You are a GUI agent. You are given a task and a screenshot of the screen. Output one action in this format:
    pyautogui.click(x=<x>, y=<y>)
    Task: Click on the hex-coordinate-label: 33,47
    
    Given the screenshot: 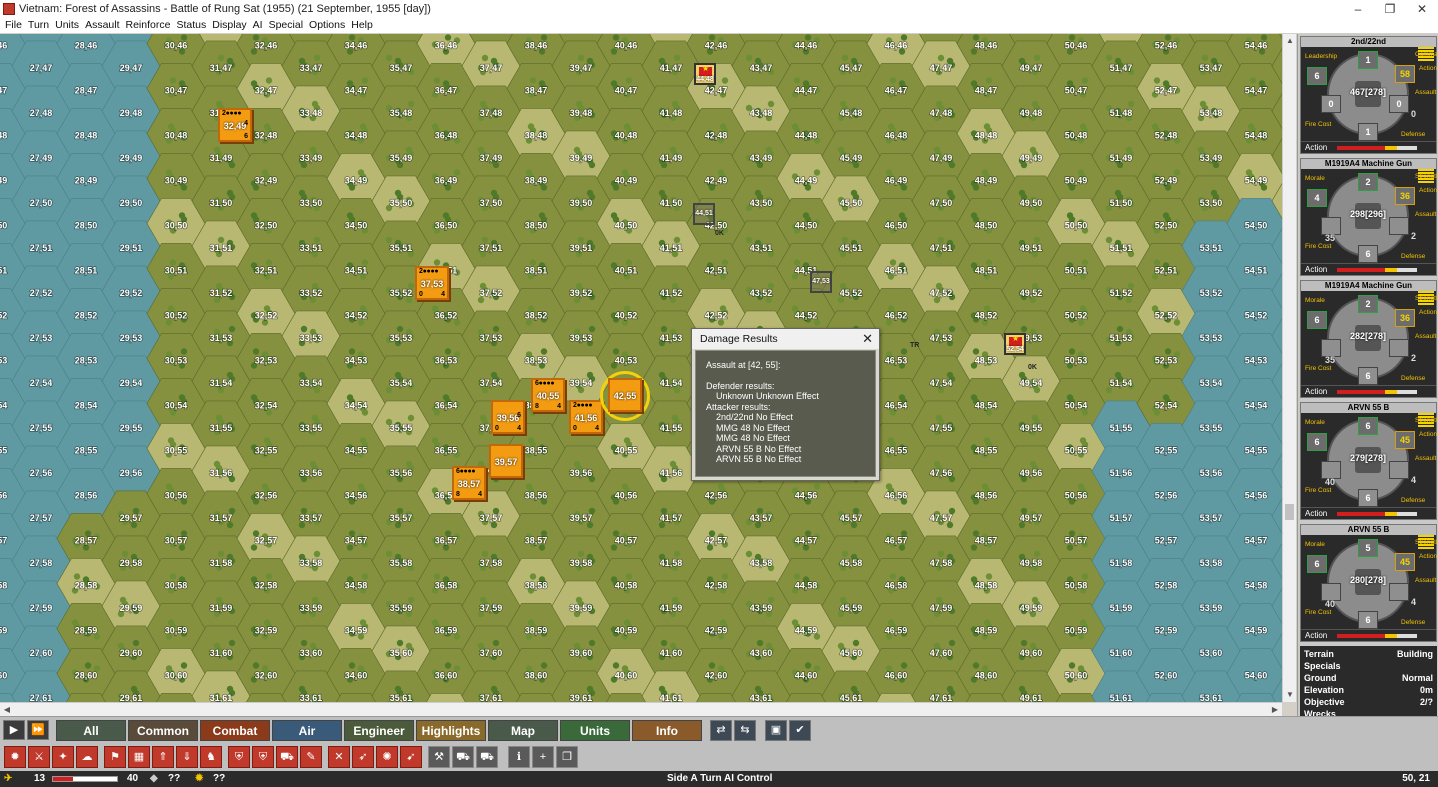 What is the action you would take?
    pyautogui.click(x=311, y=68)
    